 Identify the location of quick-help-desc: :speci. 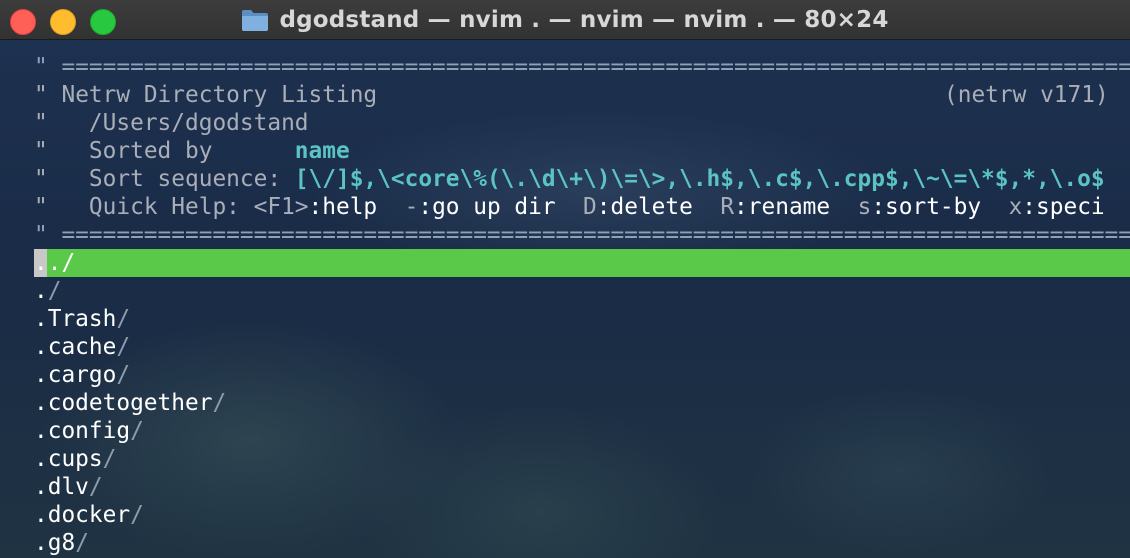
(1063, 207).